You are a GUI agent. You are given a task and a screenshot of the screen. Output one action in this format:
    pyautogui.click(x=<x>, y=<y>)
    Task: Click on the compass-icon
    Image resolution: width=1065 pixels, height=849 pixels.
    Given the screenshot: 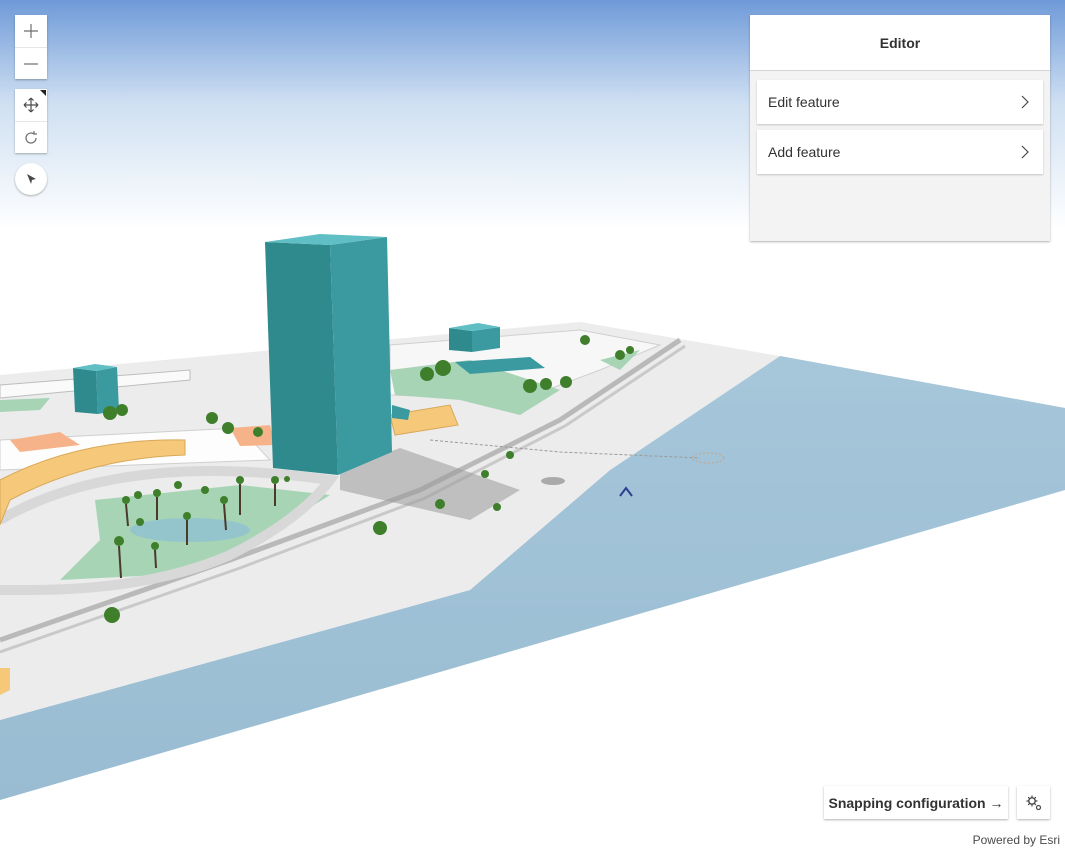 What is the action you would take?
    pyautogui.click(x=31, y=179)
    